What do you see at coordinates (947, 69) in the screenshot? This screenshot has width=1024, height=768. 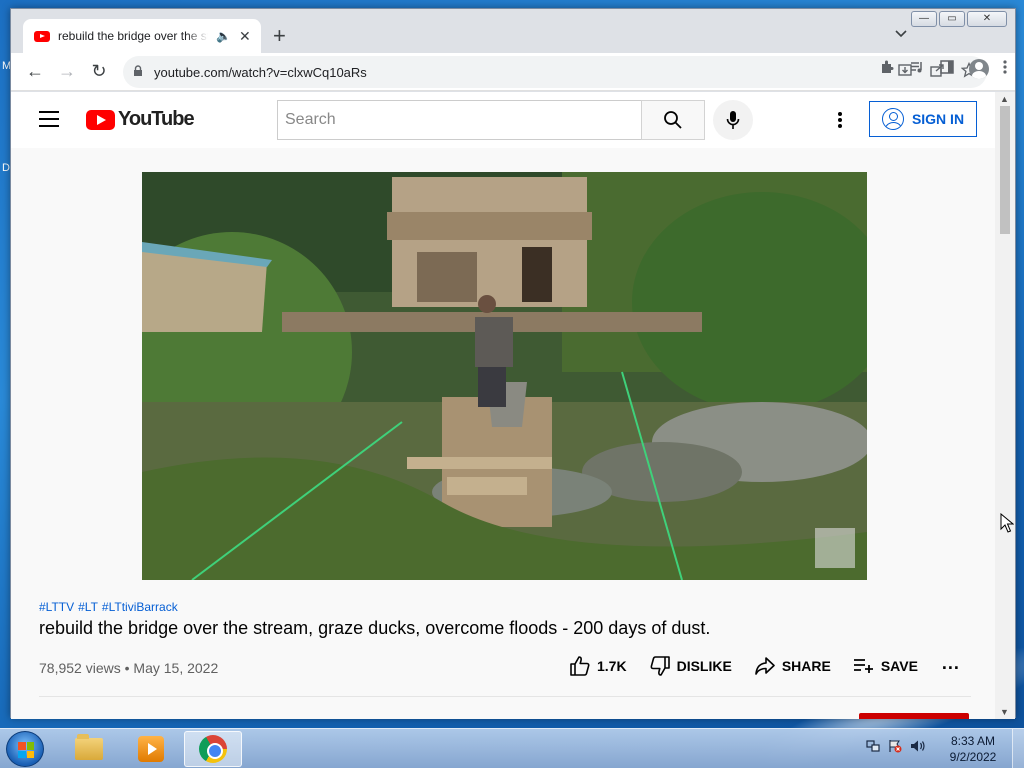 I see `side-panel-icon` at bounding box center [947, 69].